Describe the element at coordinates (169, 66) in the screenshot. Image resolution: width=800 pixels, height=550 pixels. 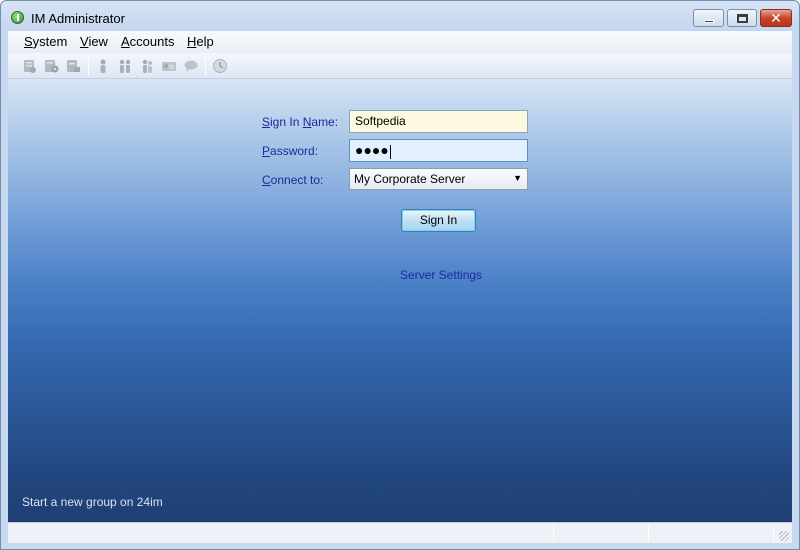
I see `contact-card-icon` at that location.